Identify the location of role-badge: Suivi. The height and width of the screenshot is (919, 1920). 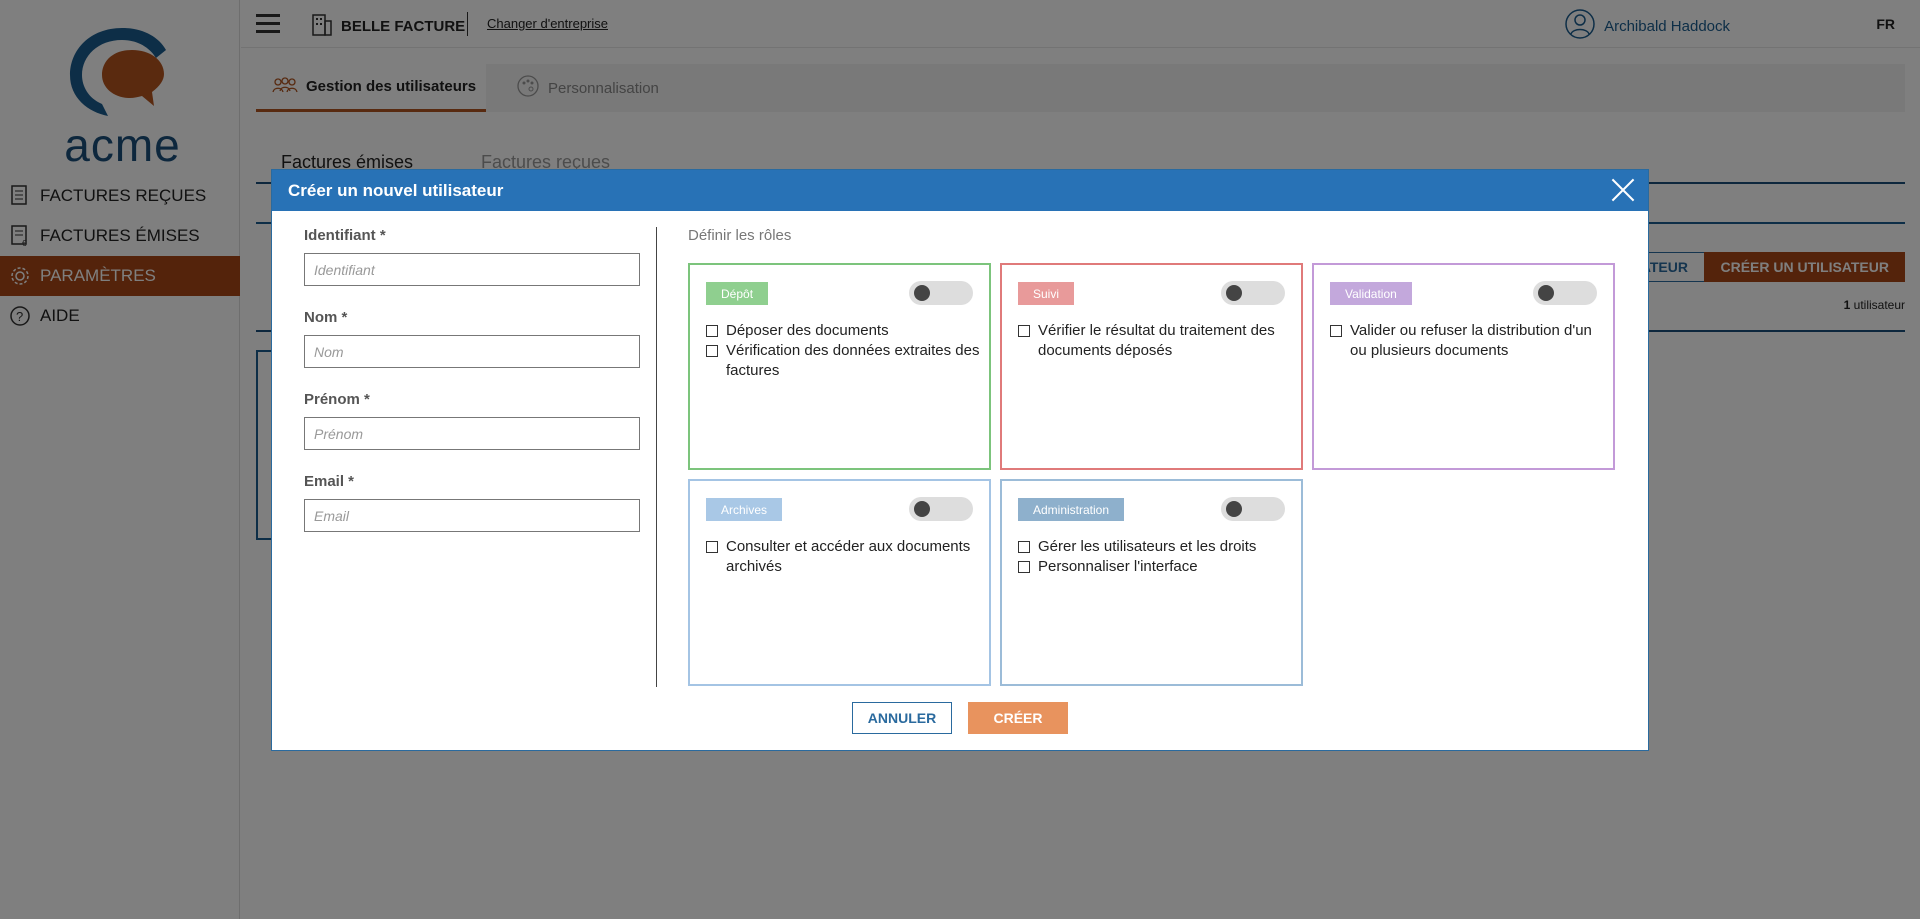
(1046, 293).